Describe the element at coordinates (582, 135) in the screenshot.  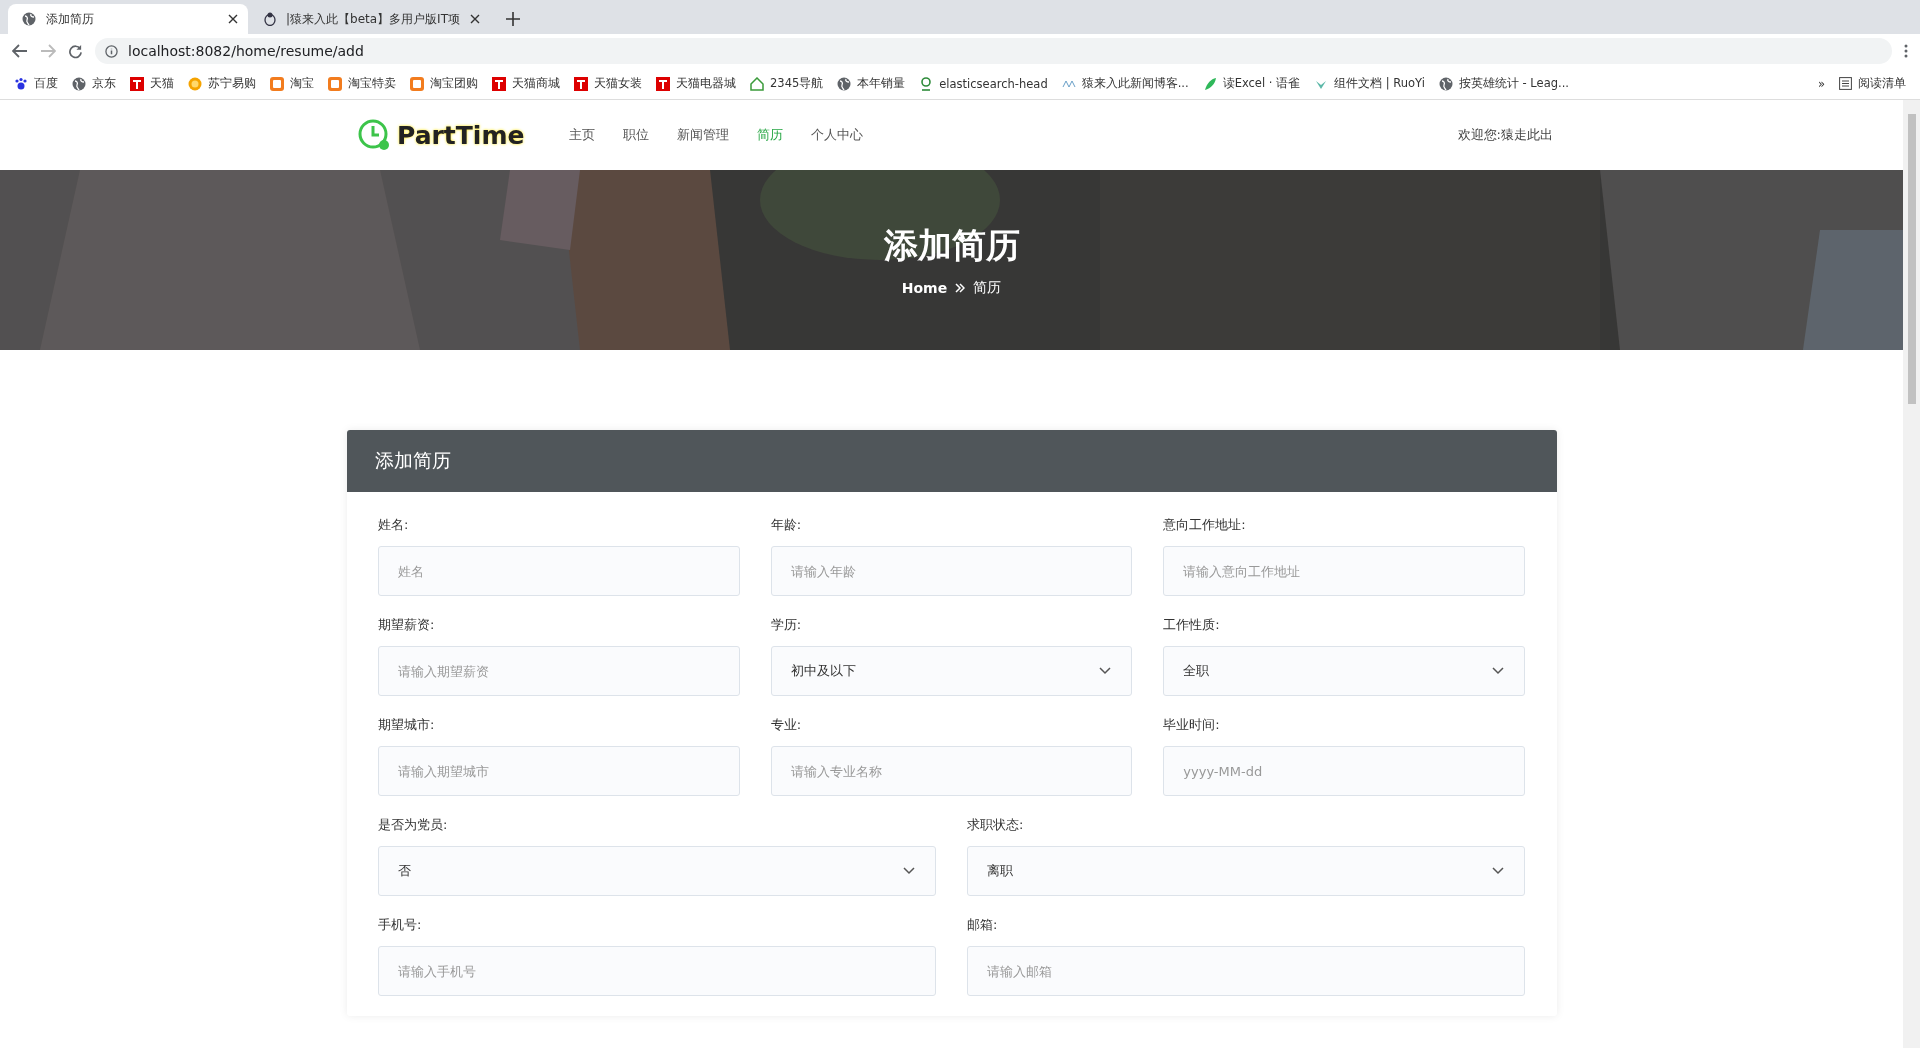
I see `nav-link: 主页` at that location.